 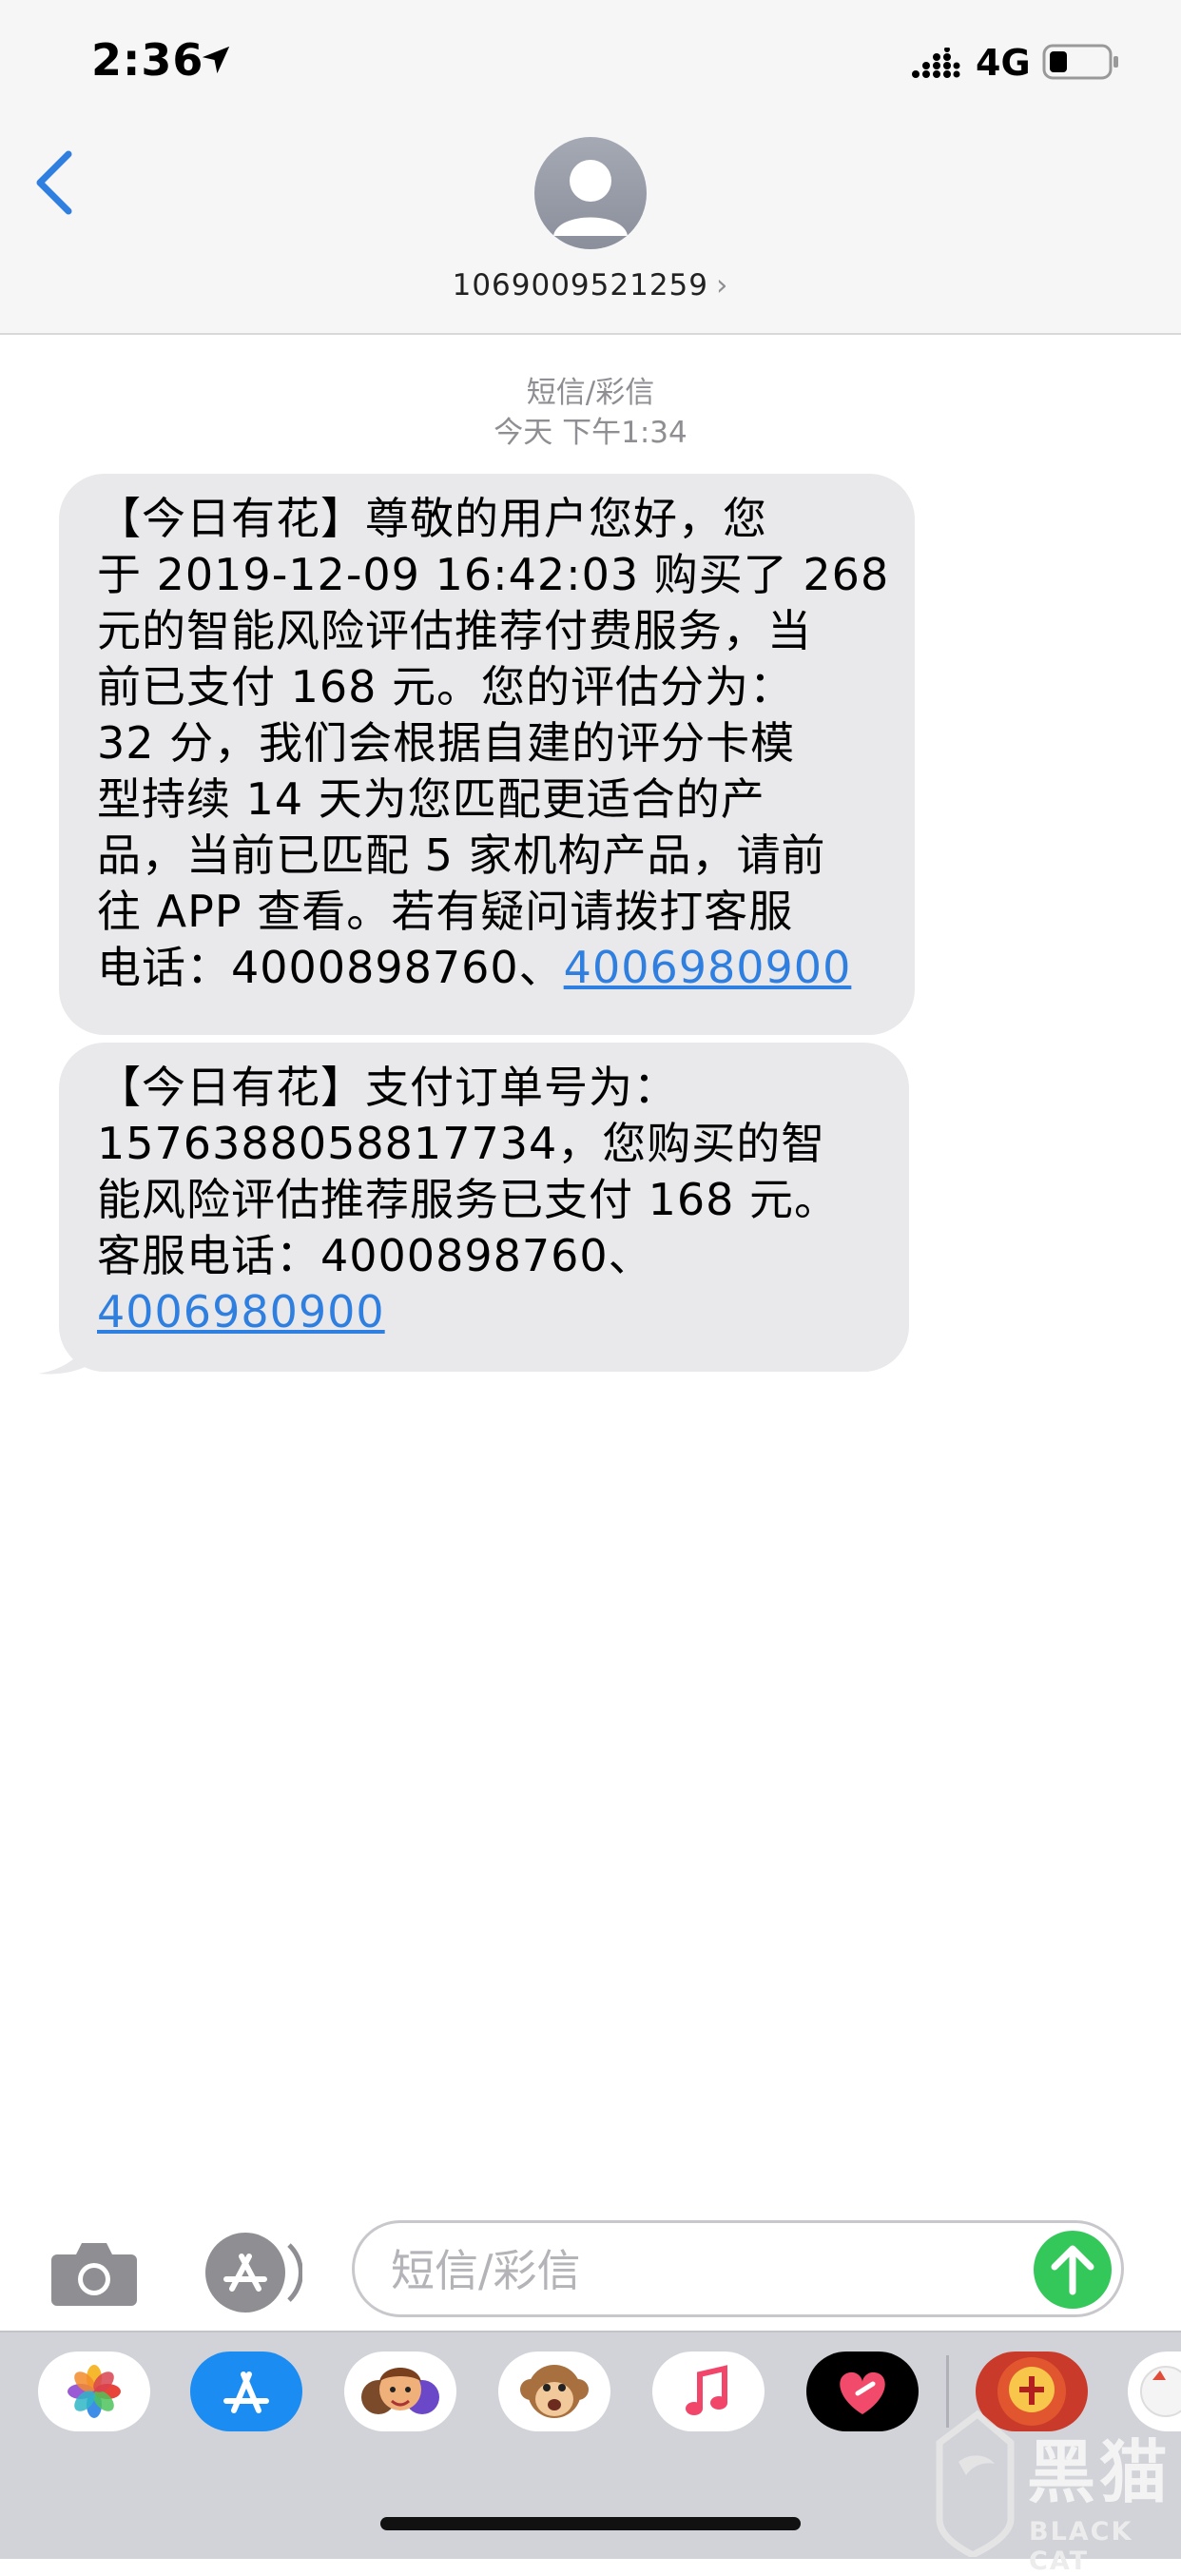 I want to click on message-line: 往 APP 查看。若有疑问请拨打客服, so click(x=445, y=912).